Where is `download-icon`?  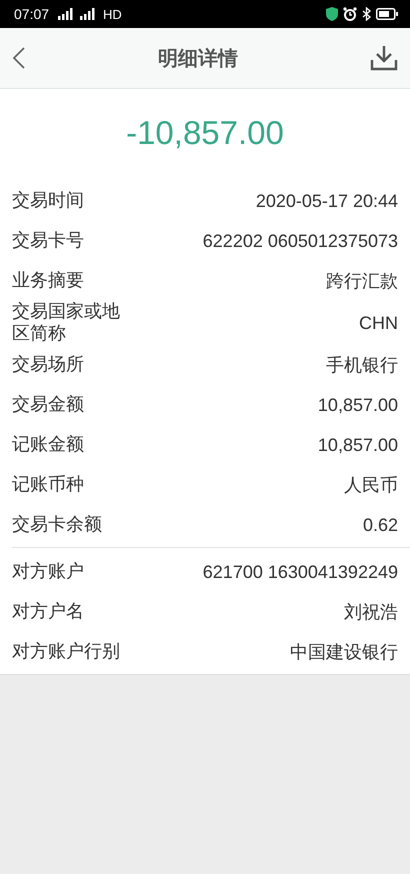
download-icon is located at coordinates (384, 58).